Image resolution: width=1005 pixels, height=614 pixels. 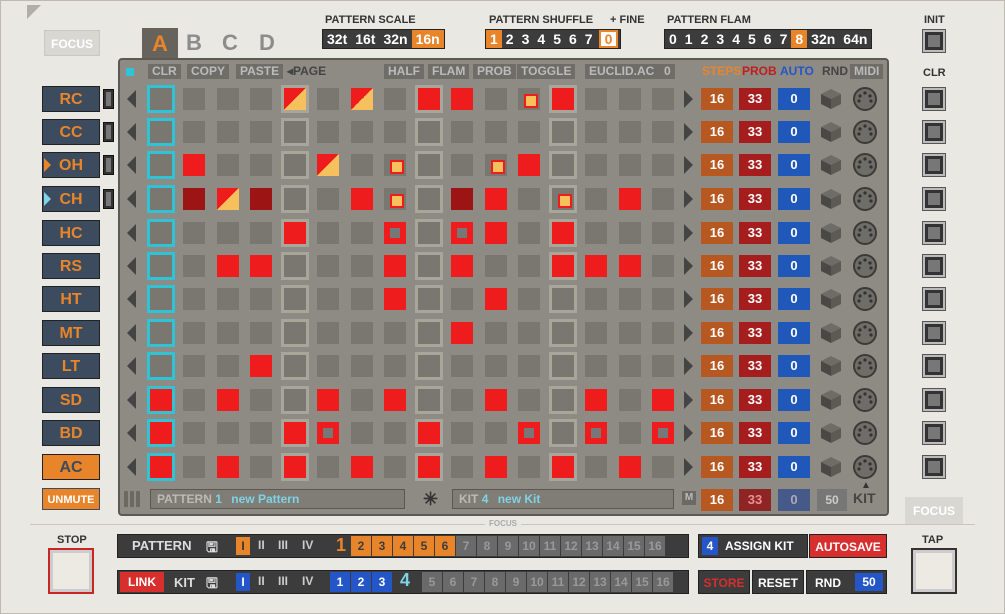 What do you see at coordinates (71, 266) in the screenshot?
I see `instrument-rs: RS` at bounding box center [71, 266].